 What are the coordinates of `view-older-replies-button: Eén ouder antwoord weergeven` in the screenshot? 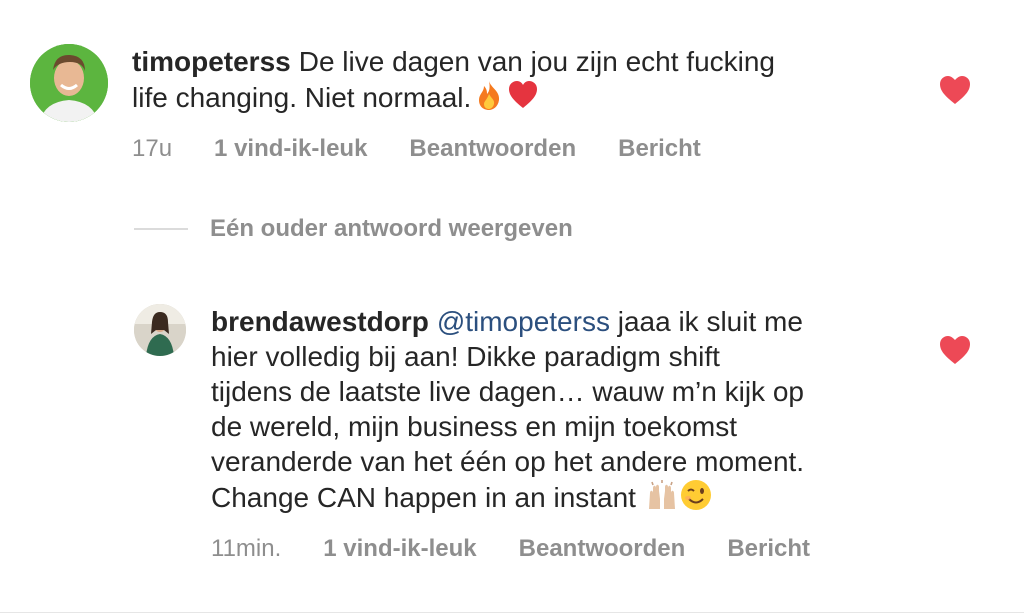 It's located at (353, 229).